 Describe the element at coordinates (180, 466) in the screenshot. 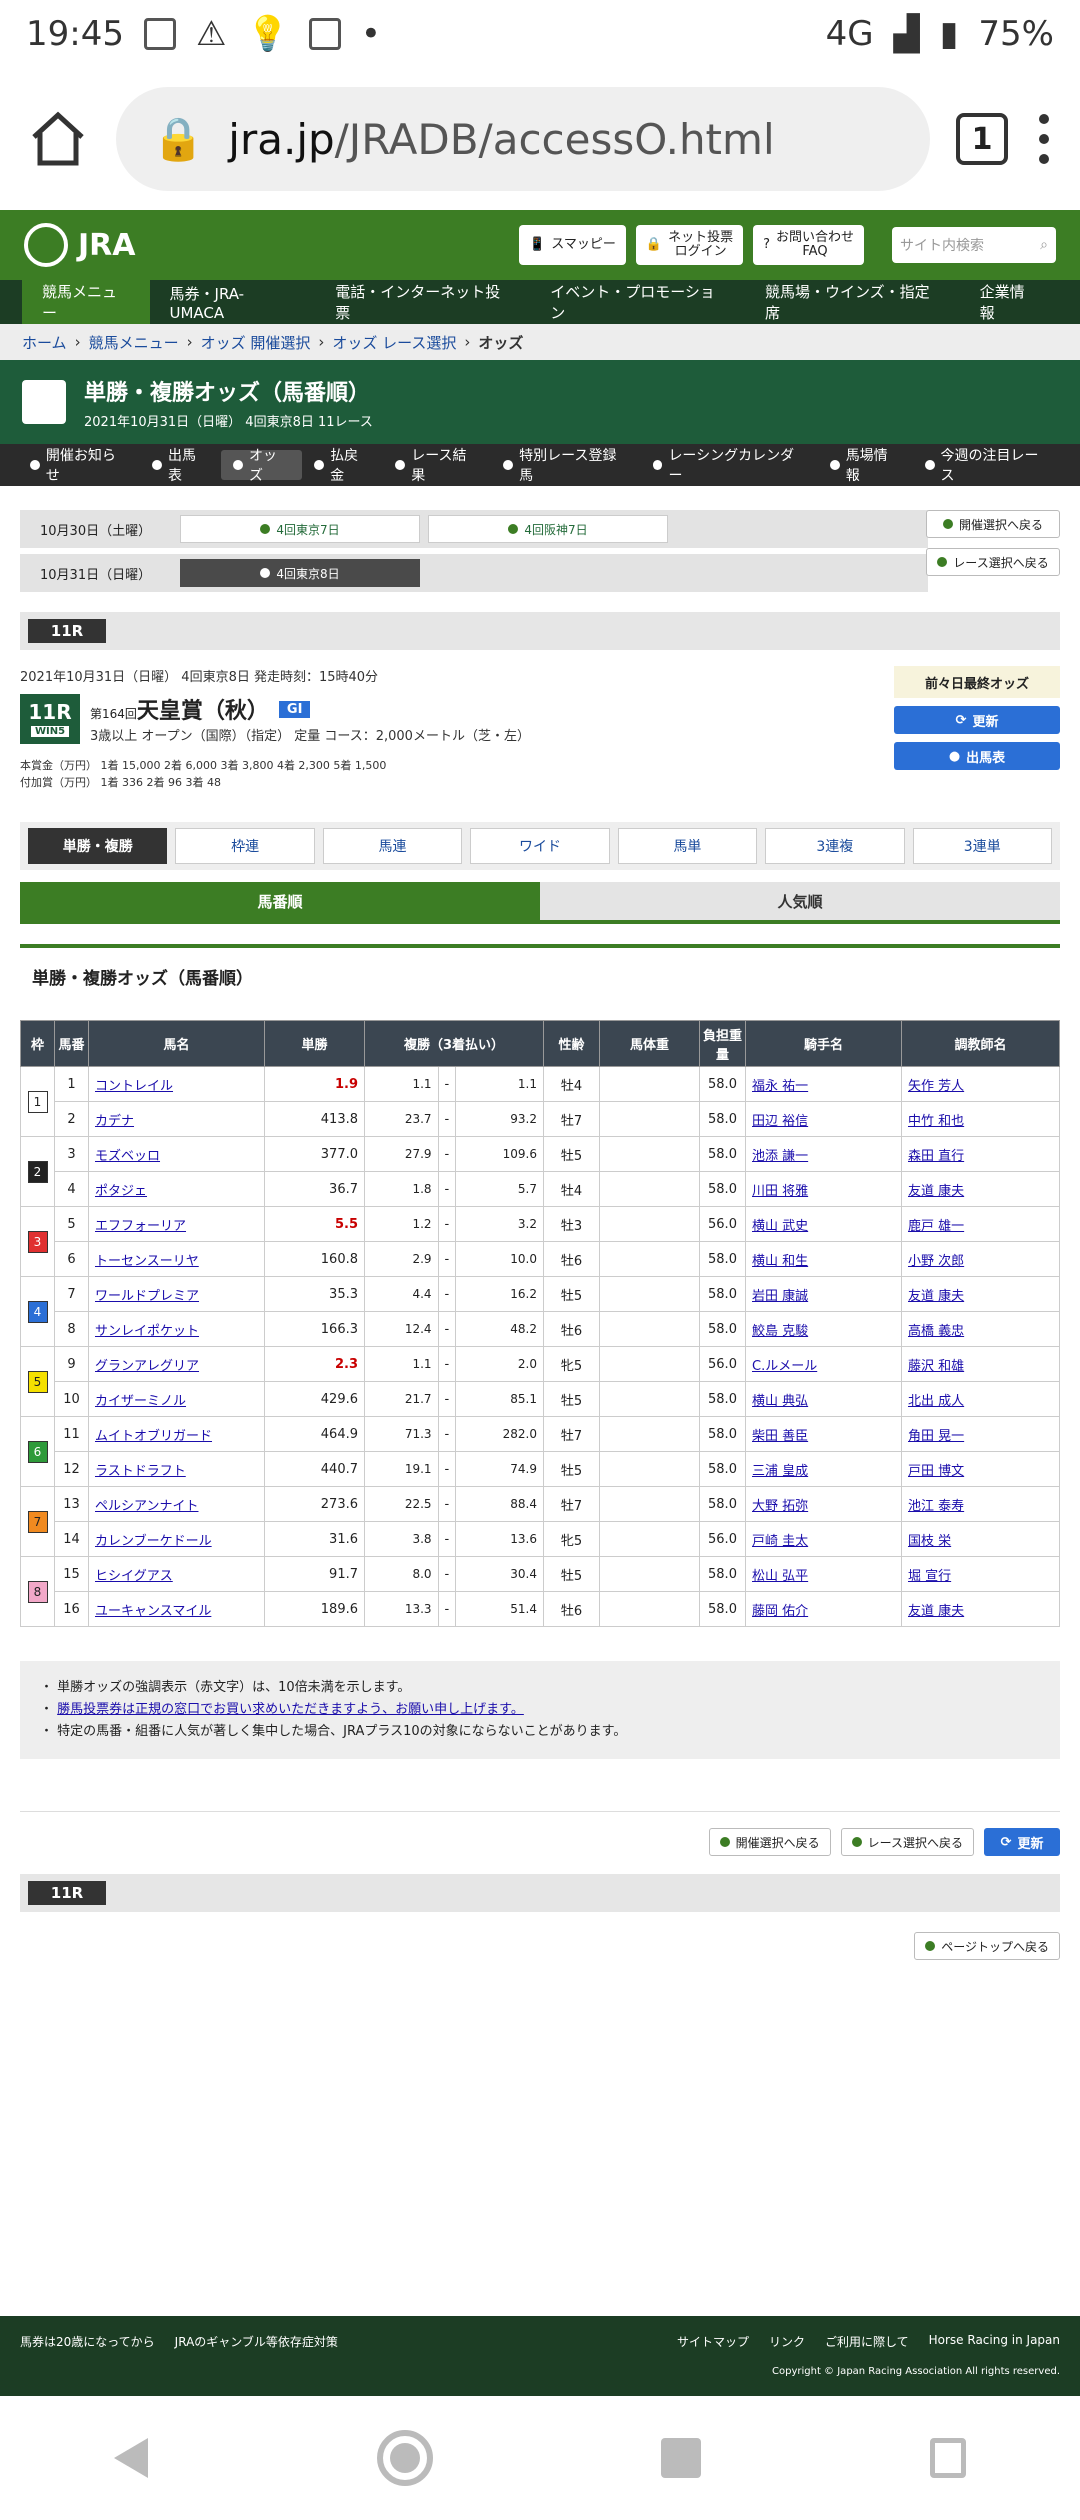

I see `subnav-entries: 出馬表` at that location.